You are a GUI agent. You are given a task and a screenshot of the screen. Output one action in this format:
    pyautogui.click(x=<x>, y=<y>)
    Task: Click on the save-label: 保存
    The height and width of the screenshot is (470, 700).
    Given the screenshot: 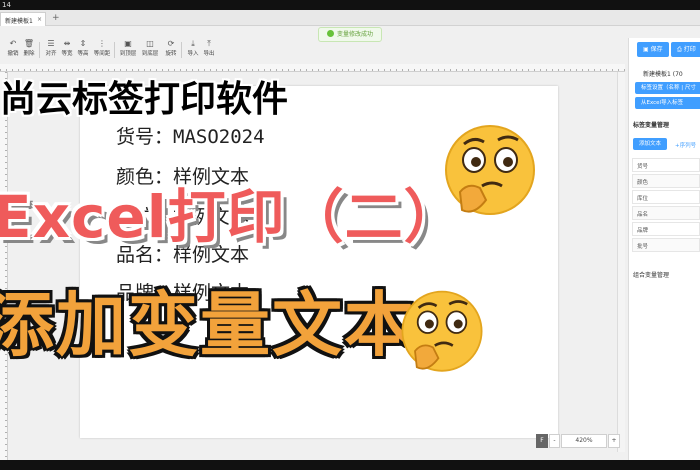 What is the action you would take?
    pyautogui.click(x=656, y=49)
    